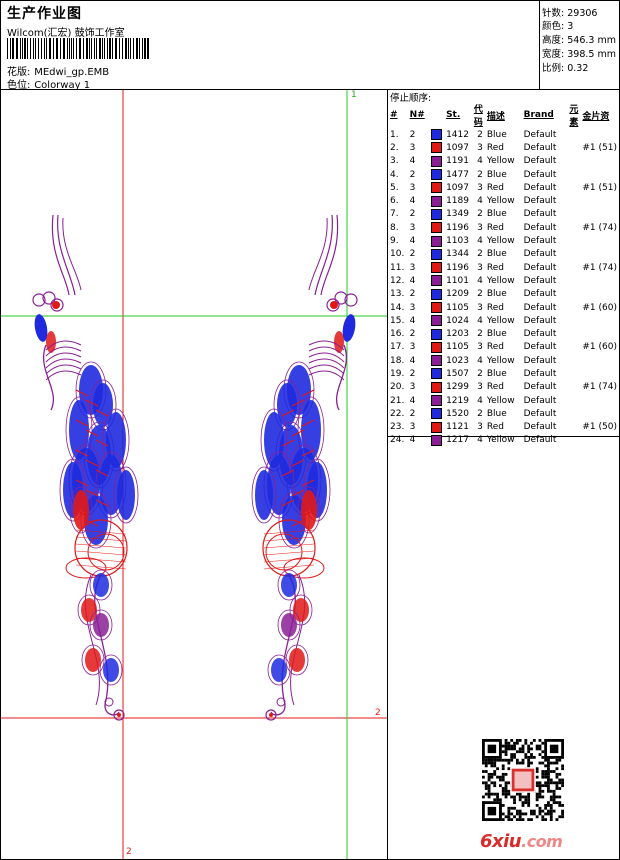  I want to click on scale-value: 0.32, so click(578, 68).